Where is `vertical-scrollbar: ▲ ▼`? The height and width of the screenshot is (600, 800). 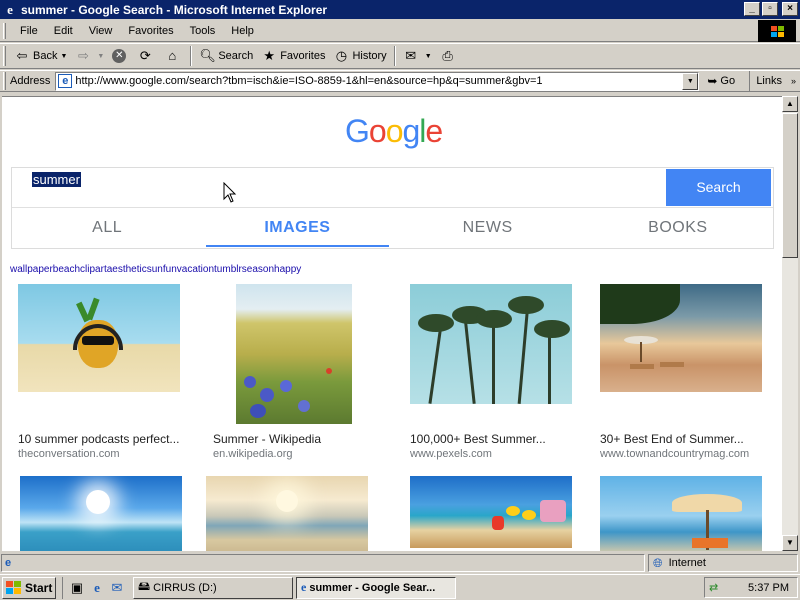 vertical-scrollbar: ▲ ▼ is located at coordinates (790, 323).